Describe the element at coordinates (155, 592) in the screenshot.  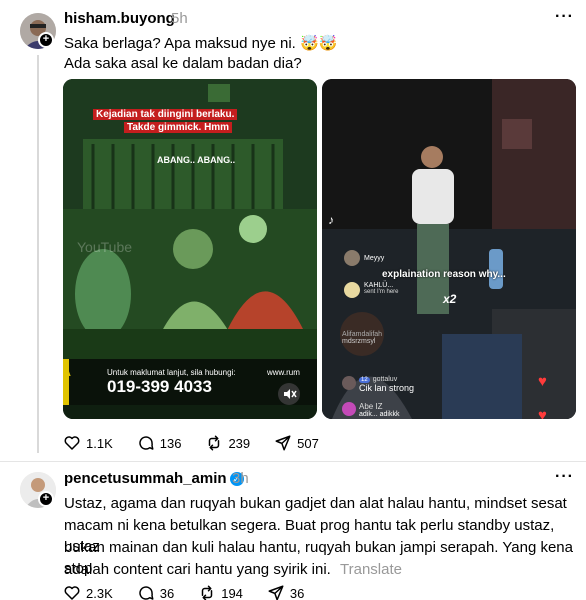
I see `comment-button: 36` at that location.